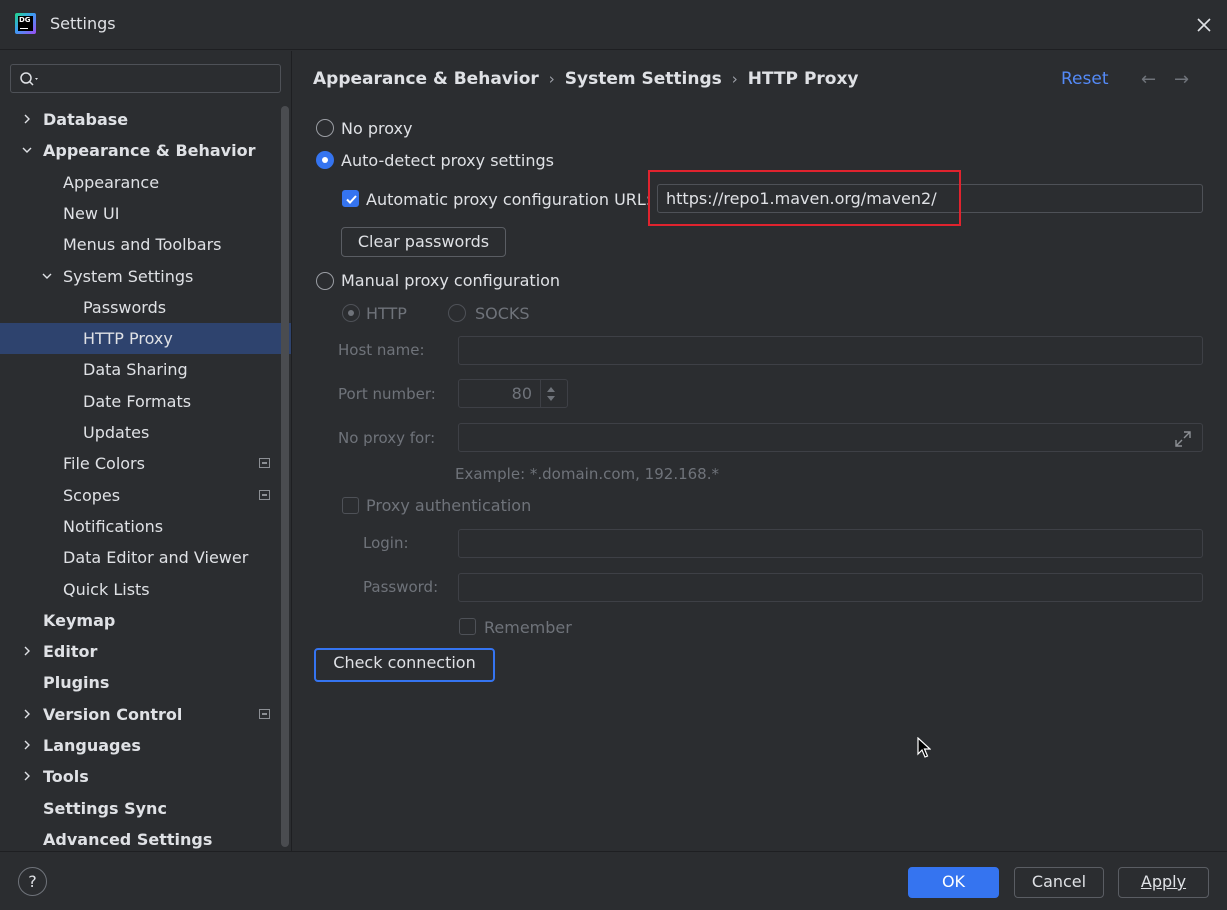 This screenshot has height=910, width=1227. I want to click on sidebar-item-label: New UI, so click(91, 213).